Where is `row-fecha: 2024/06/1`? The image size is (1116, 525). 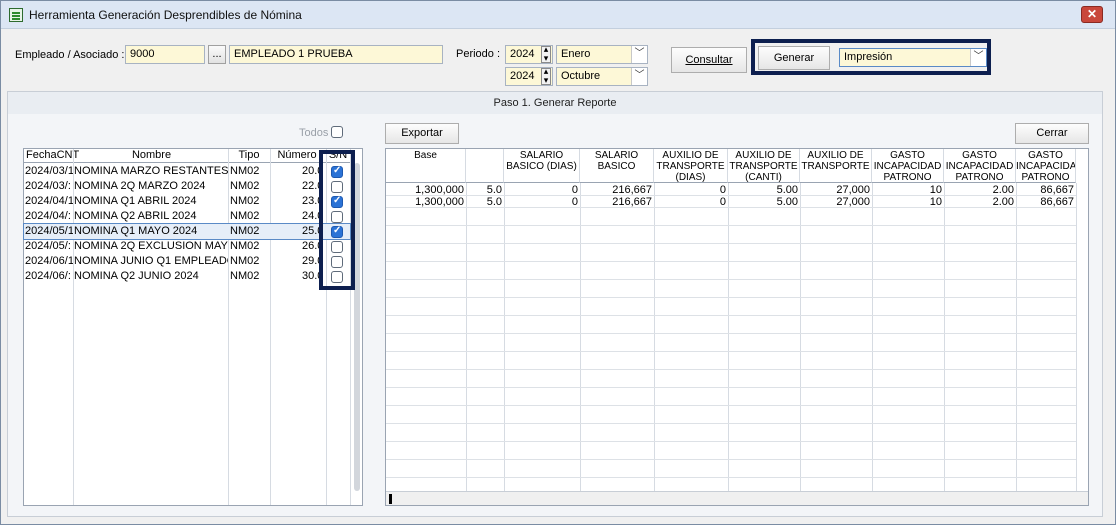
row-fecha: 2024/06/1 is located at coordinates (49, 261).